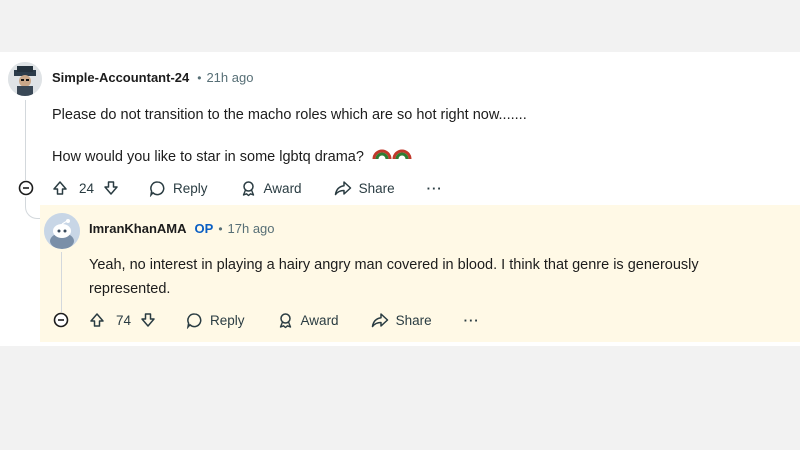 This screenshot has width=800, height=450. Describe the element at coordinates (251, 228) in the screenshot. I see `timestamp: 17h ago` at that location.